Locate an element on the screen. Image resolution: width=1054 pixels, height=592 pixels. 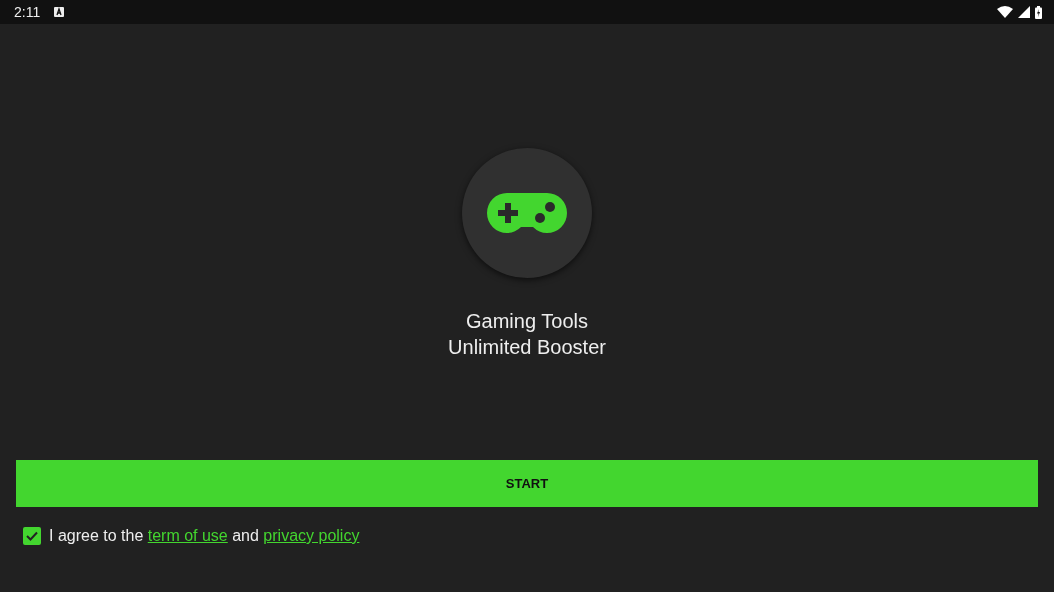
wifi-icon is located at coordinates (1005, 12).